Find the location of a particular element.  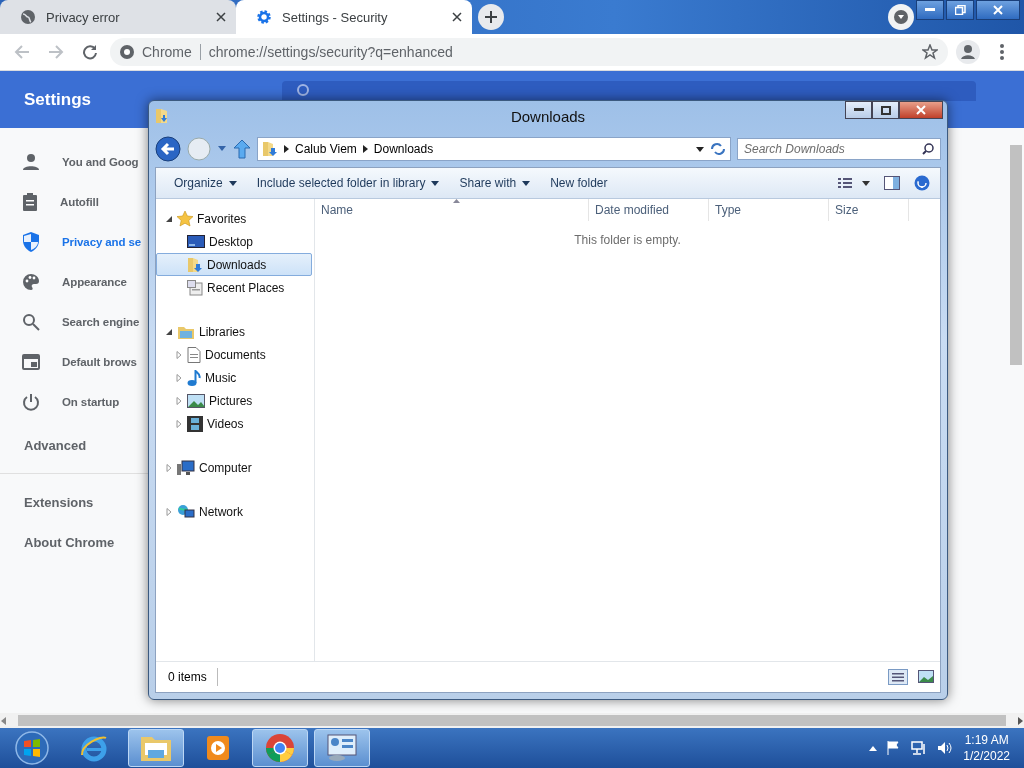

column-header: Type is located at coordinates (769, 210).